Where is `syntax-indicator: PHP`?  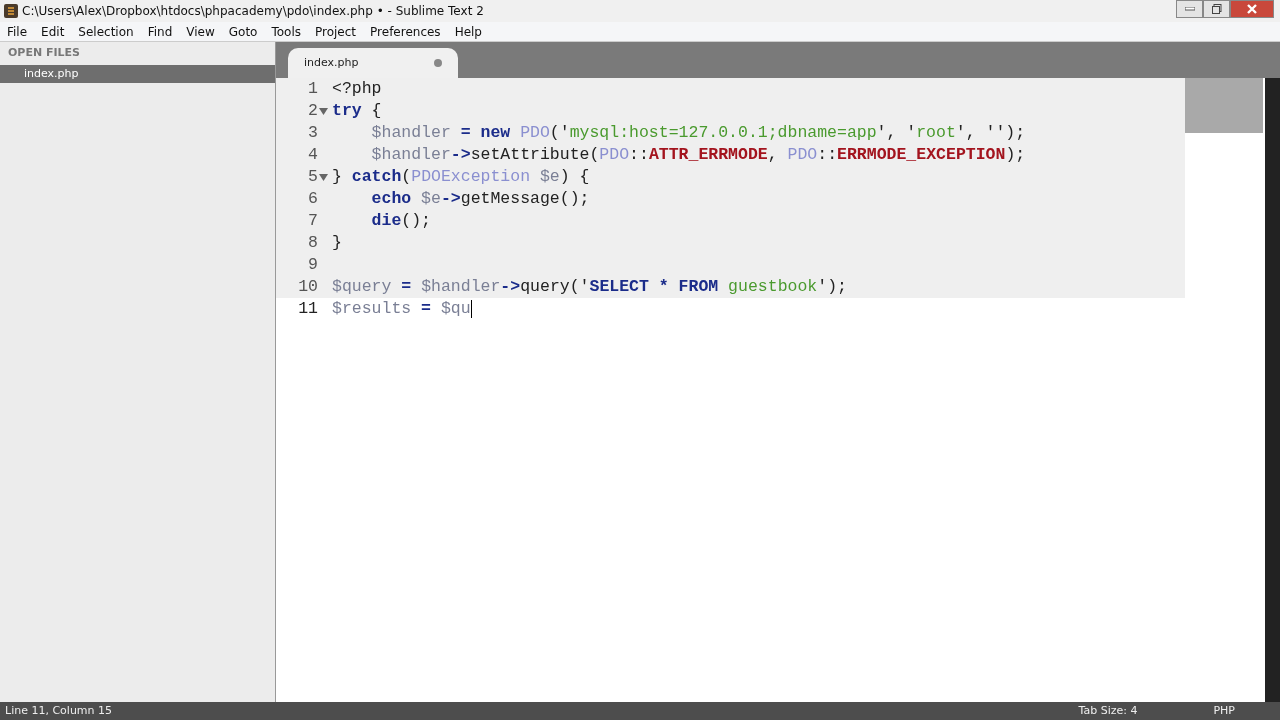
syntax-indicator: PHP is located at coordinates (1224, 711).